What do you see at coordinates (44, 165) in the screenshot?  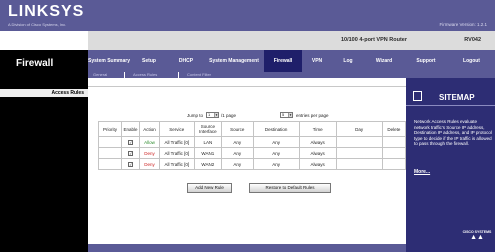 I see `left-sidebar` at bounding box center [44, 165].